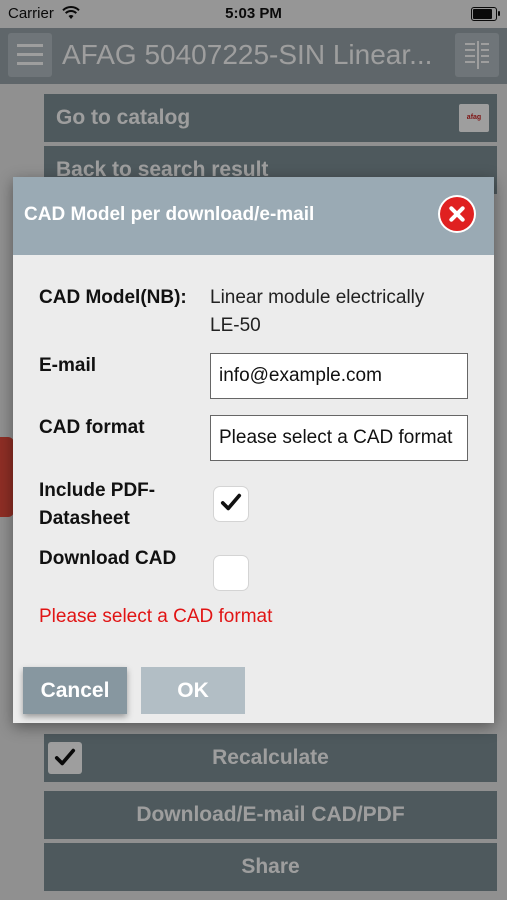 Image resolution: width=507 pixels, height=900 pixels. I want to click on email-label: E-mail, so click(68, 365).